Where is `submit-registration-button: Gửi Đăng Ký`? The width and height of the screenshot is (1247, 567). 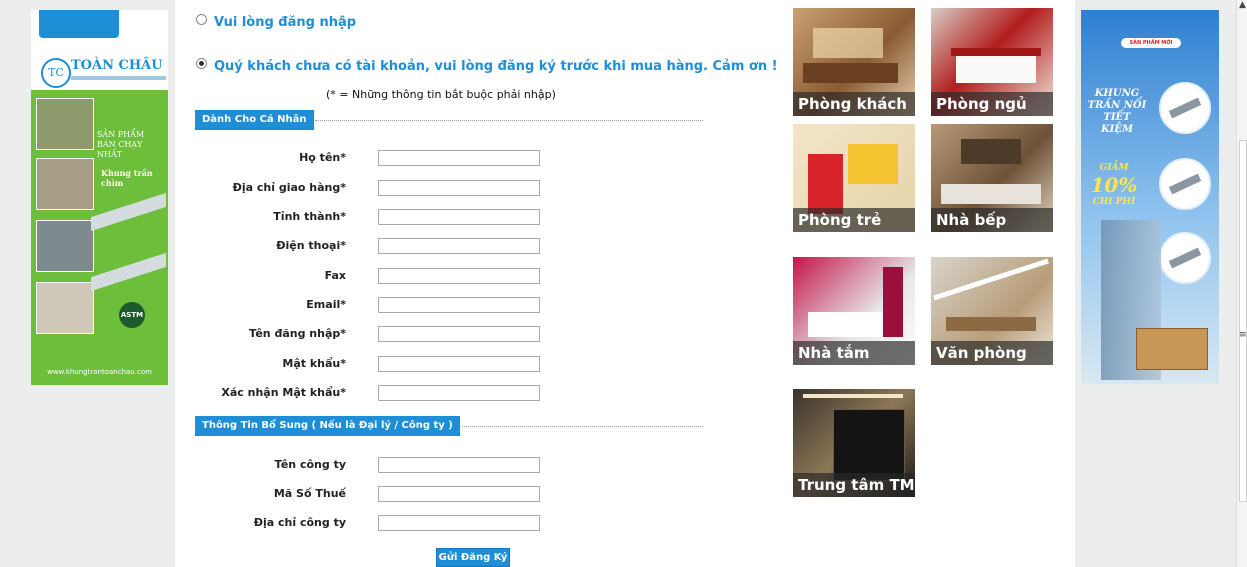
submit-registration-button: Gửi Đăng Ký is located at coordinates (473, 557).